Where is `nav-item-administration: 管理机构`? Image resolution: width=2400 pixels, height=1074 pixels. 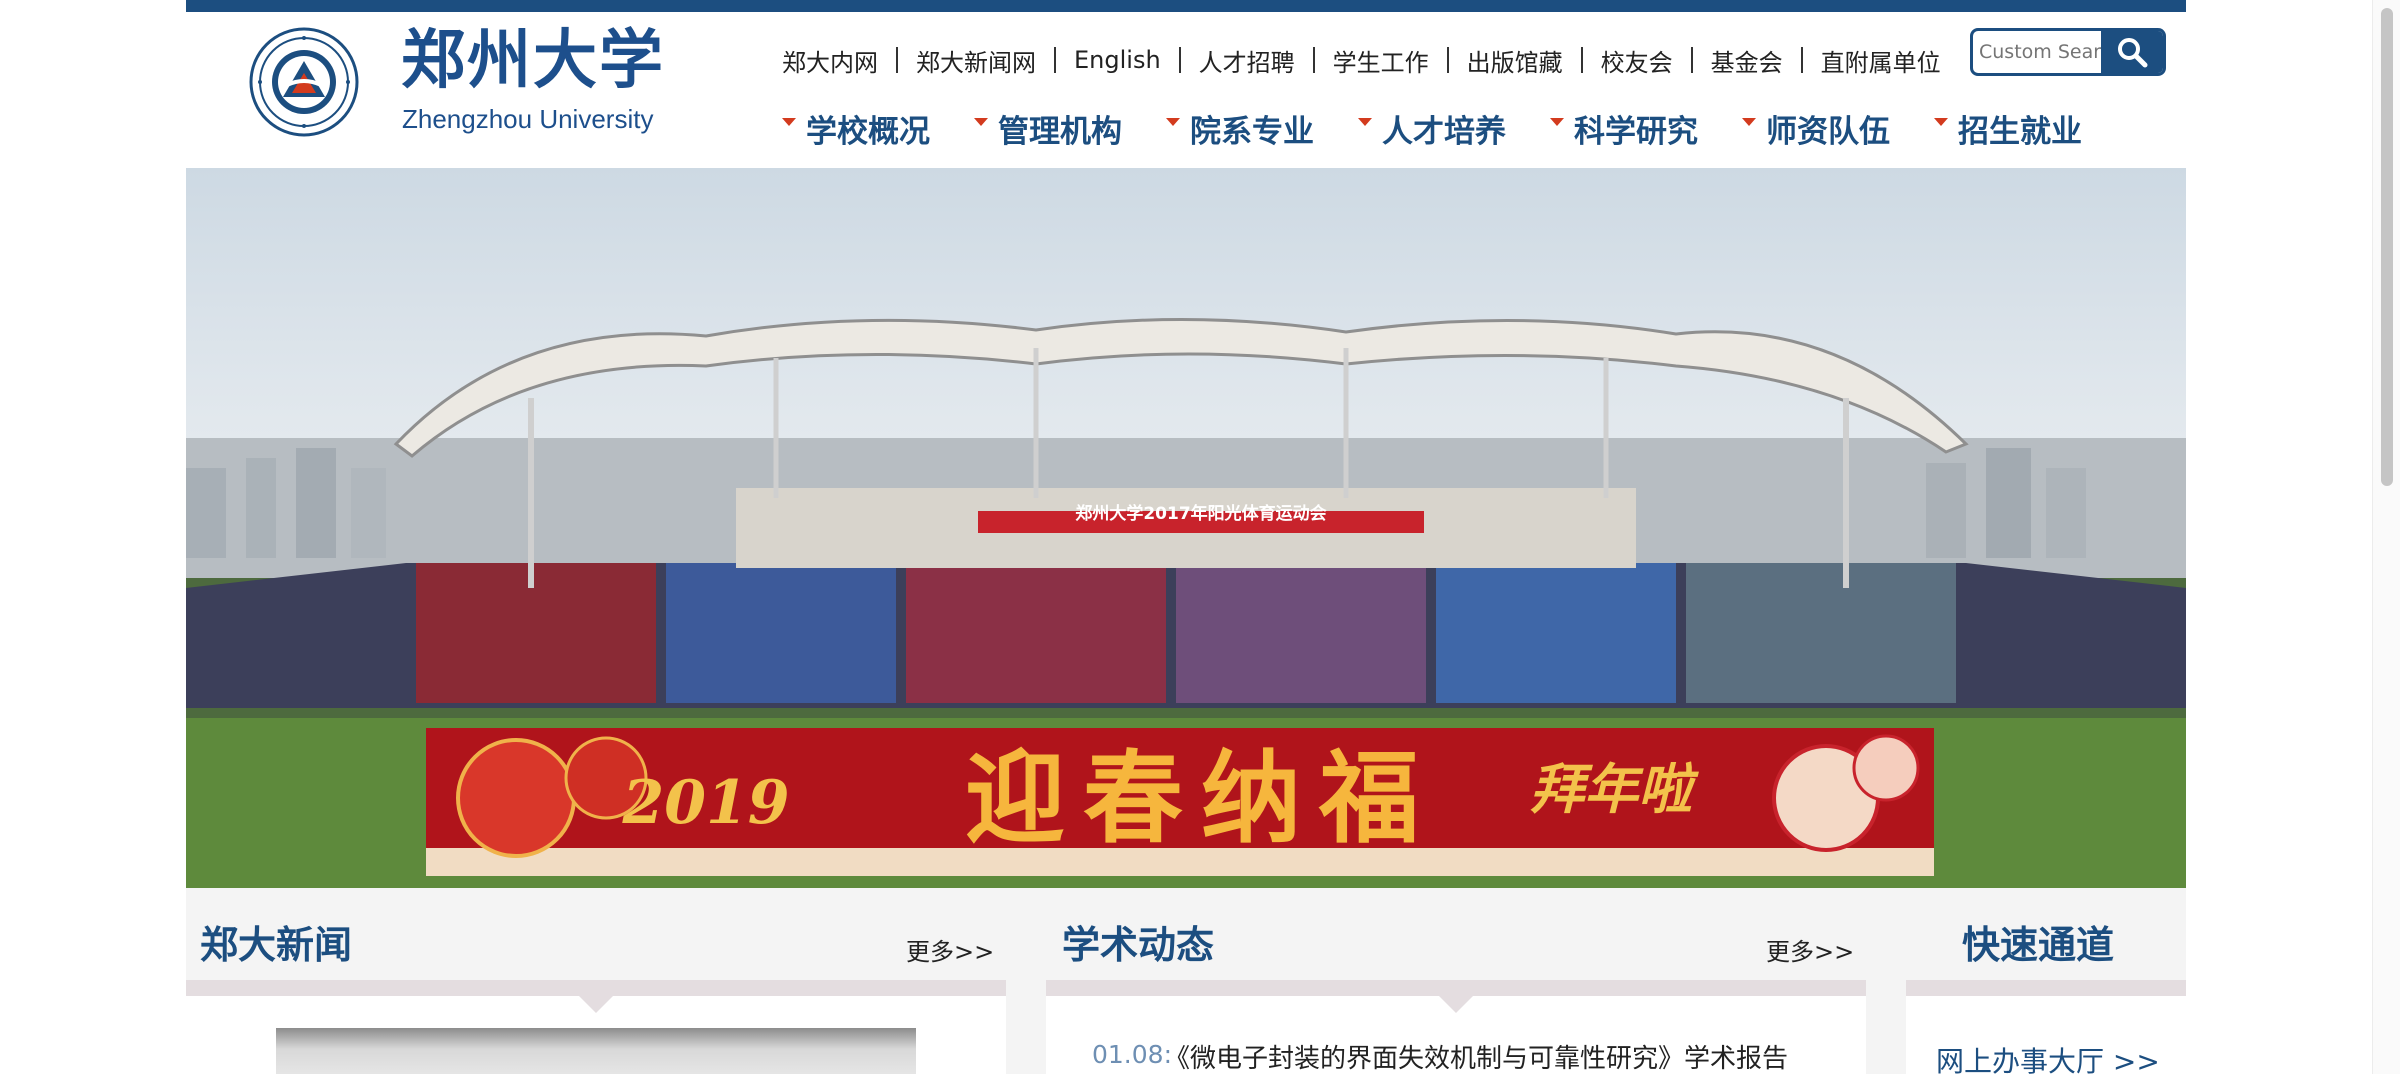
nav-item-administration: 管理机构 is located at coordinates (1048, 128).